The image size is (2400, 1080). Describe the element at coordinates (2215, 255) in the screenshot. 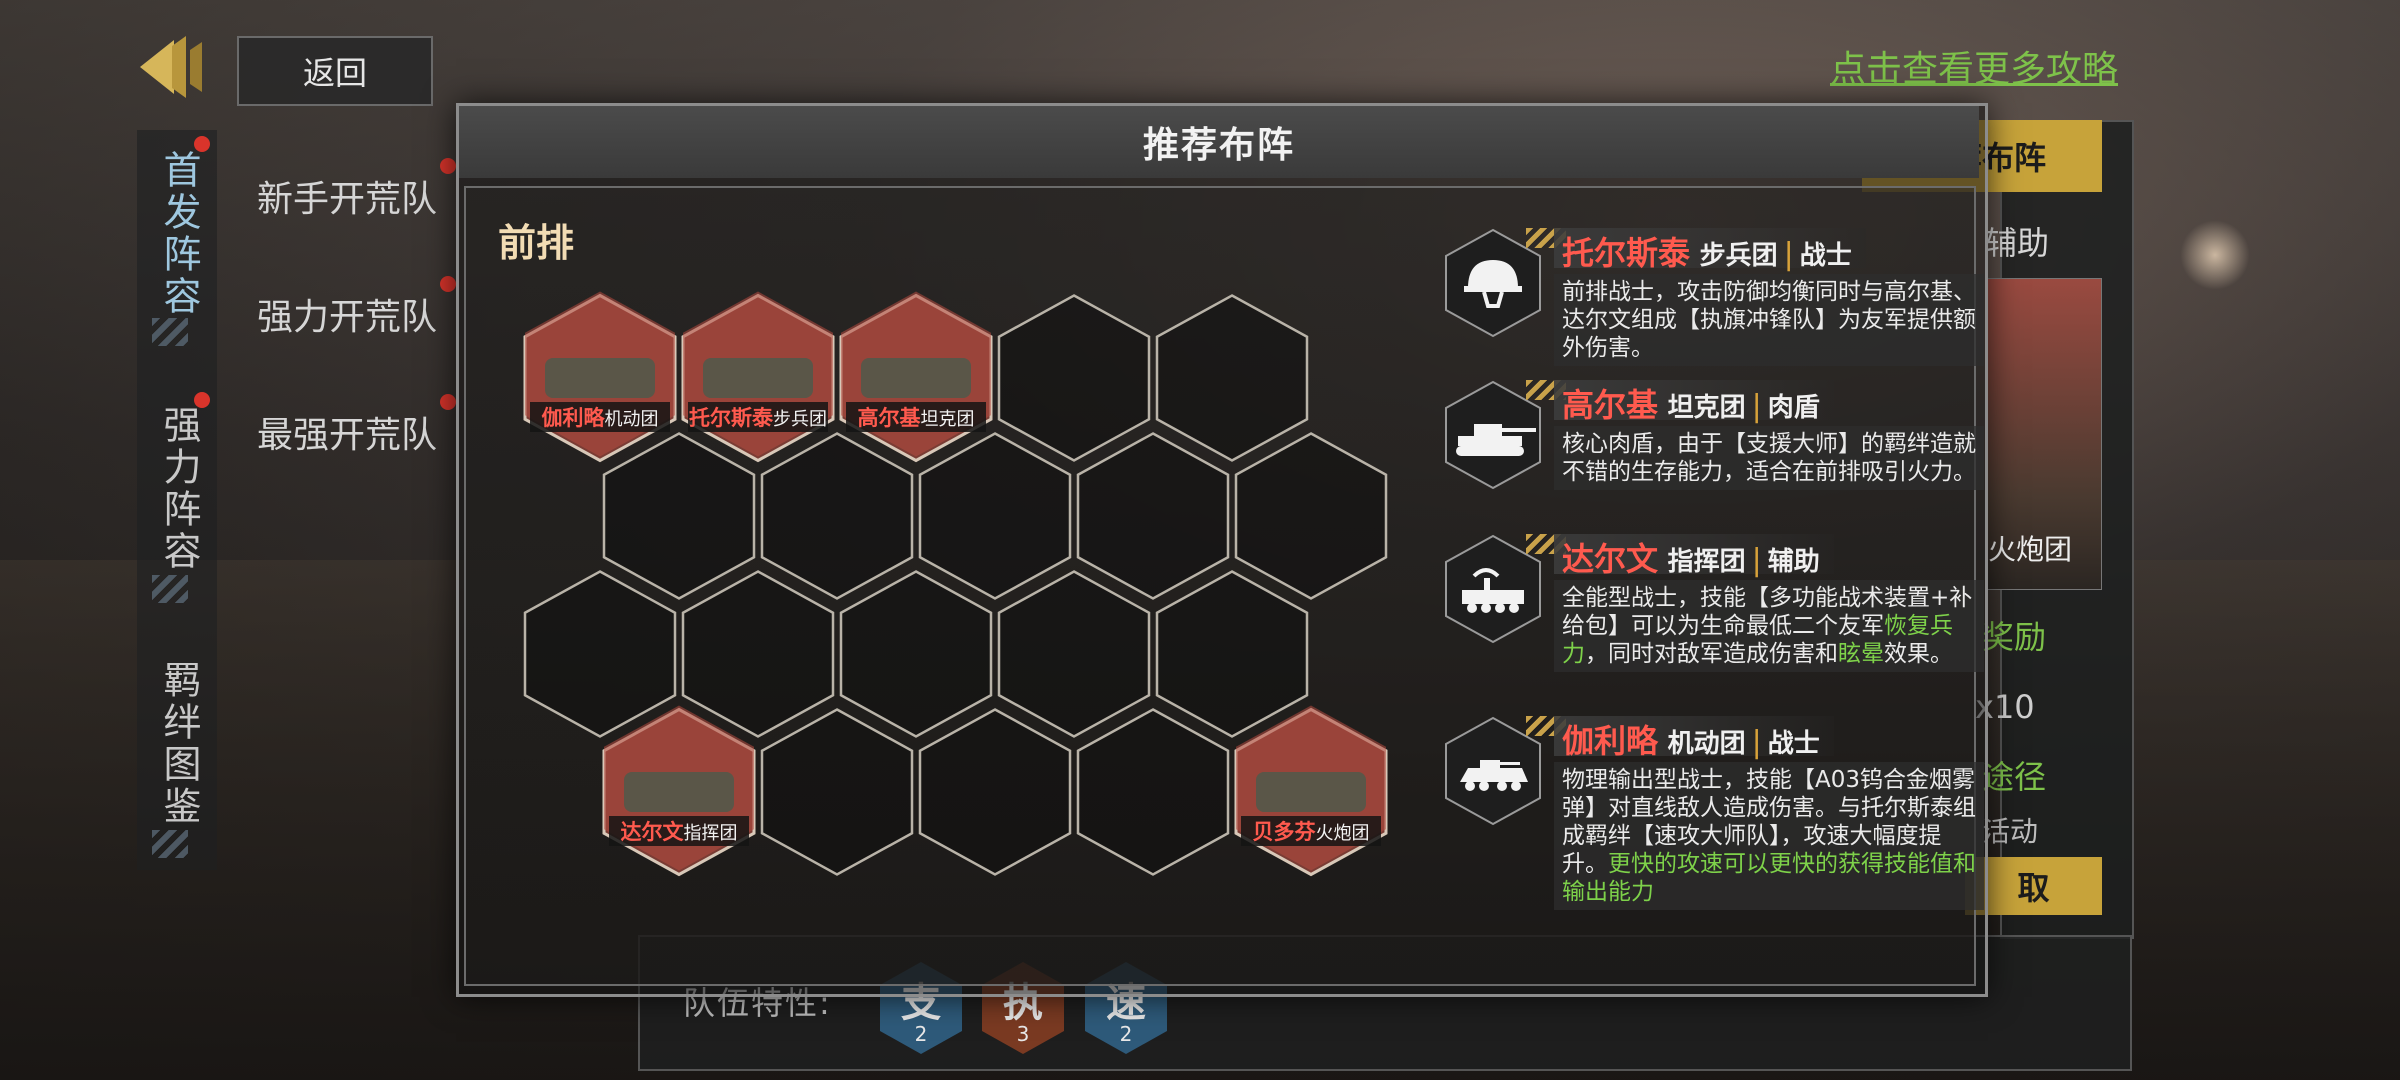

I see `background-sun` at that location.